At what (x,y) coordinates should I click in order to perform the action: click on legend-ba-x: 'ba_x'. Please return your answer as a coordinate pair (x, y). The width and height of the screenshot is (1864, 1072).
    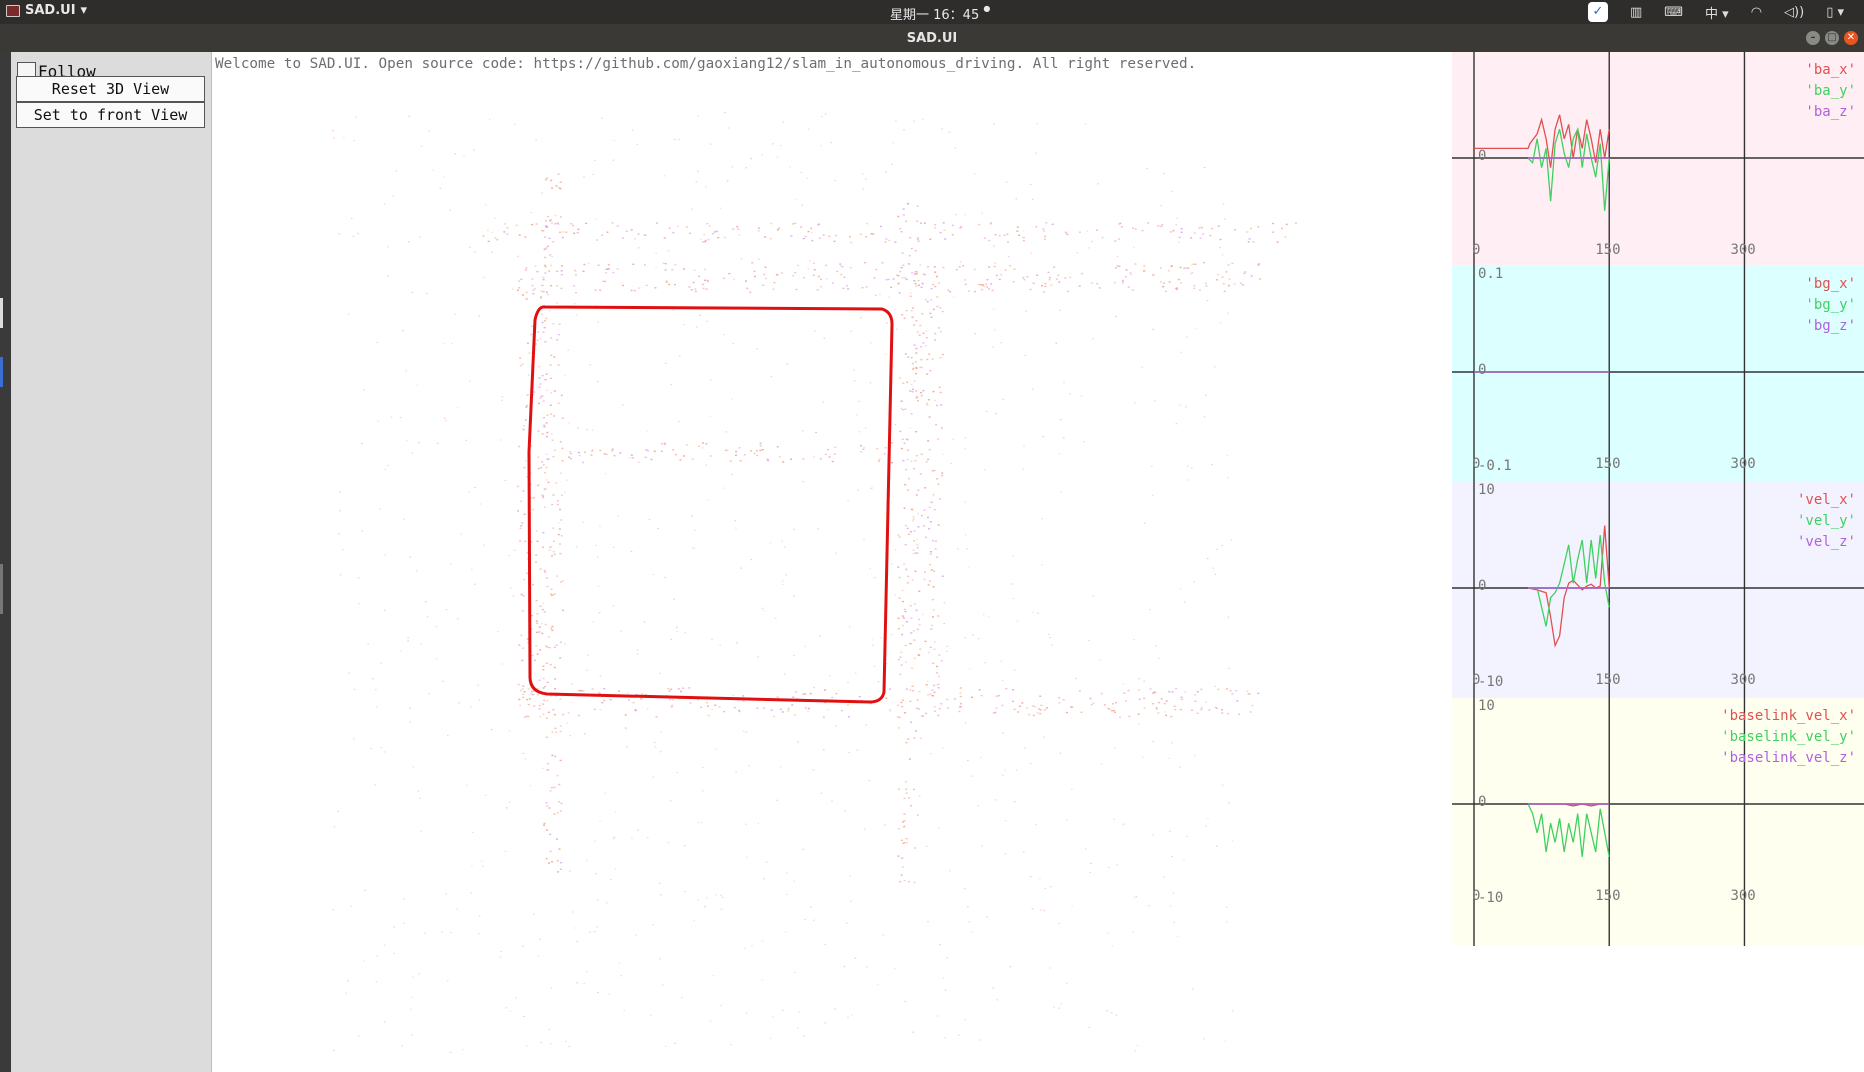
    Looking at the image, I should click on (1830, 70).